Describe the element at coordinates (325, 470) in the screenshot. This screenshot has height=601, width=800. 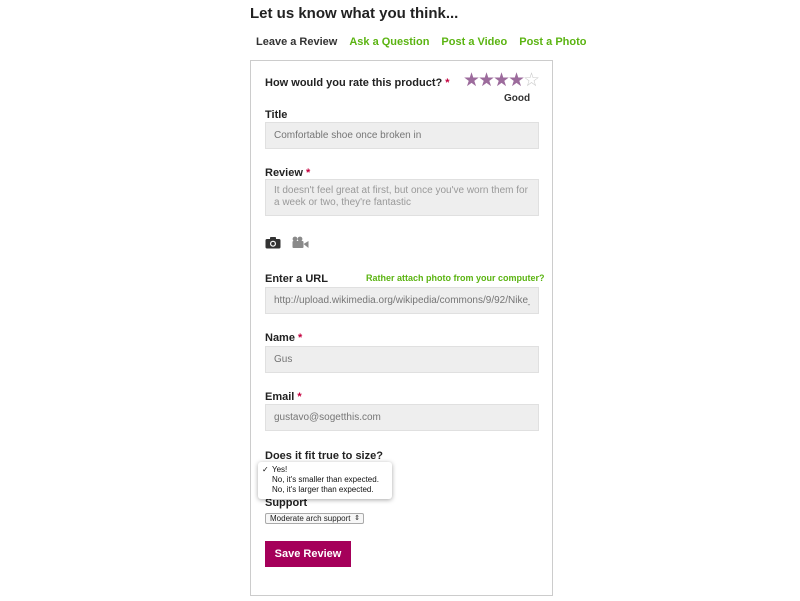
I see `fit-option: ✓ Yes!` at that location.